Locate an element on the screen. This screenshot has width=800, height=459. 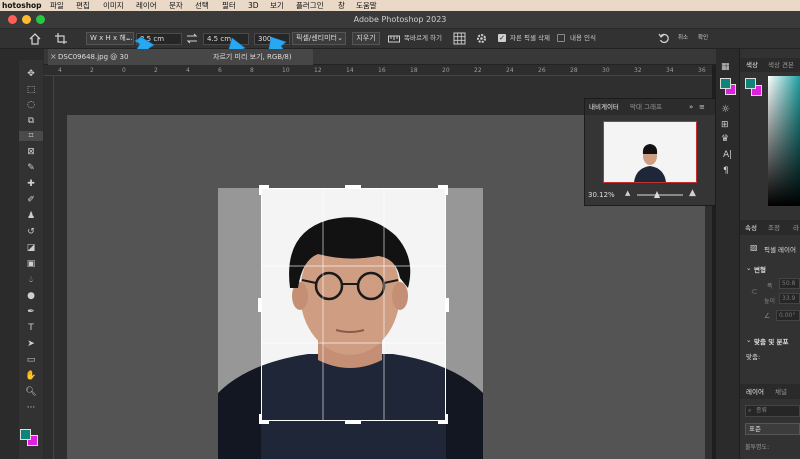
ruler-tick-label: 34 is located at coordinates (670, 70).